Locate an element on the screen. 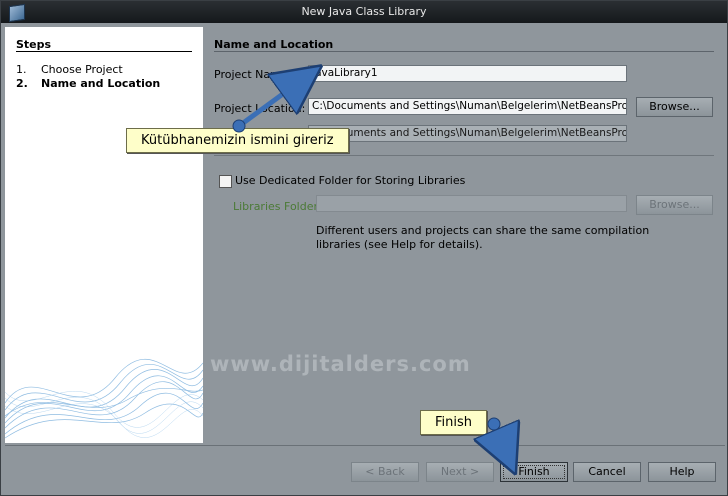  arrow-to-finish-button is located at coordinates (497, 434).